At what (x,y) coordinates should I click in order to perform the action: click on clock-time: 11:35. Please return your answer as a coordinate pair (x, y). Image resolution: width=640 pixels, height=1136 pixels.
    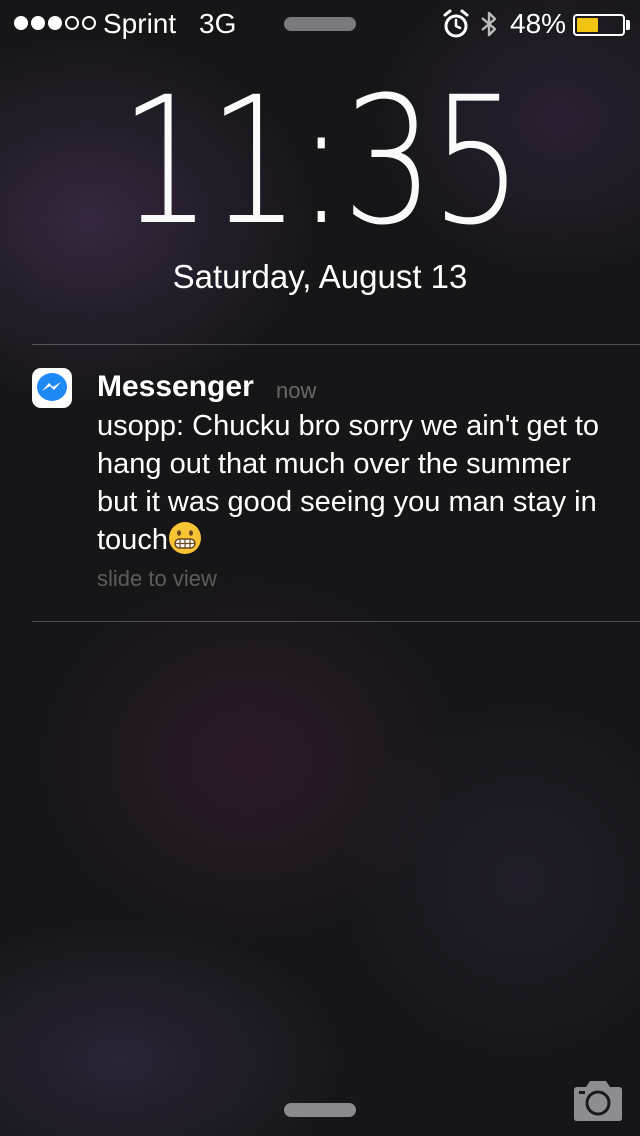
    Looking at the image, I should click on (321, 161).